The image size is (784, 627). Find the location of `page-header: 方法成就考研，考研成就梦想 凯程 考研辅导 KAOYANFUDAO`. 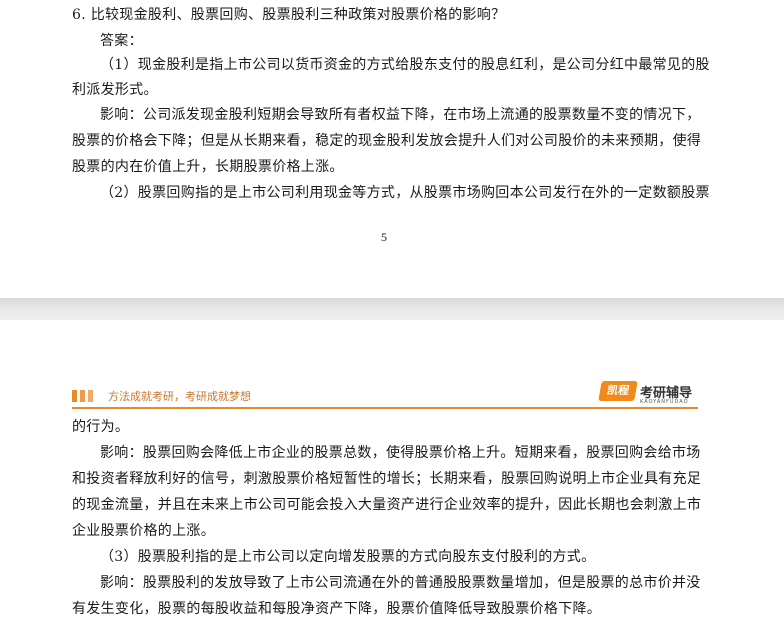

page-header: 方法成就考研，考研成就梦想 凯程 考研辅导 KAOYANFUDAO is located at coordinates (385, 395).